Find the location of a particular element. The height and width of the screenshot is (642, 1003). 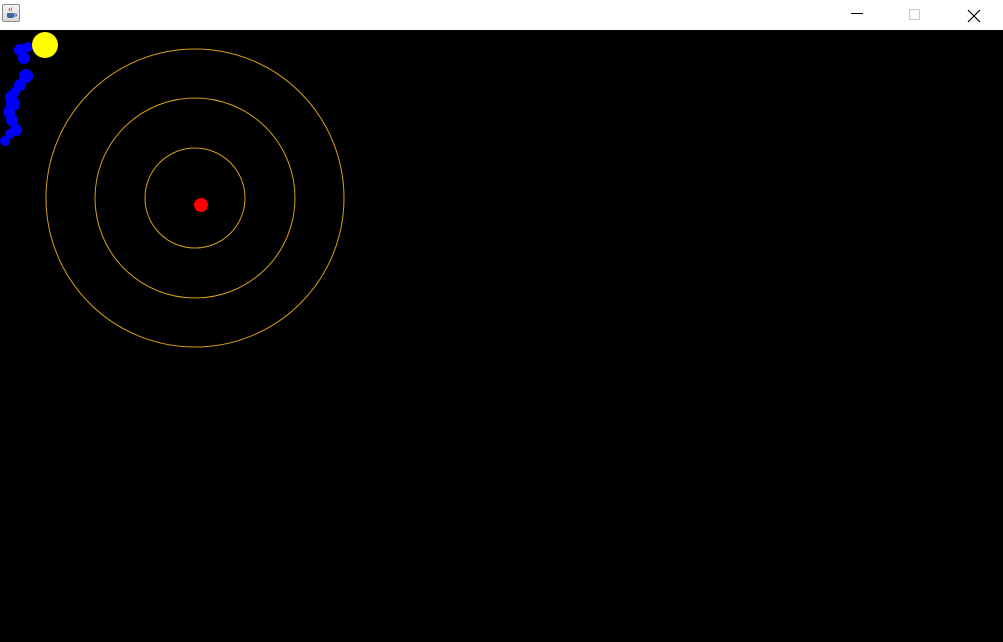

orbit-ring-middle is located at coordinates (195, 198).